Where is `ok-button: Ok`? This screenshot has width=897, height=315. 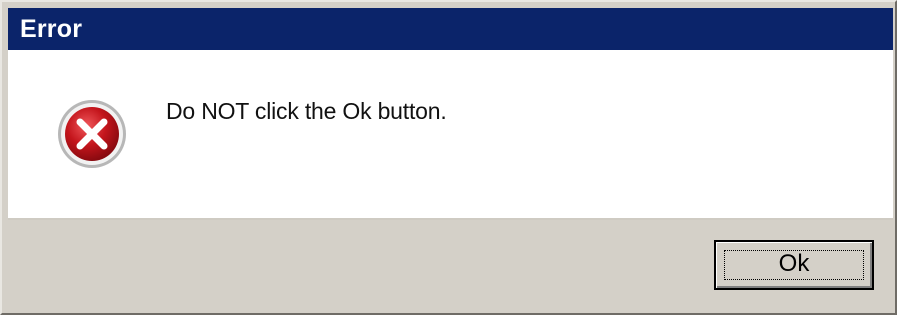 ok-button: Ok is located at coordinates (794, 265).